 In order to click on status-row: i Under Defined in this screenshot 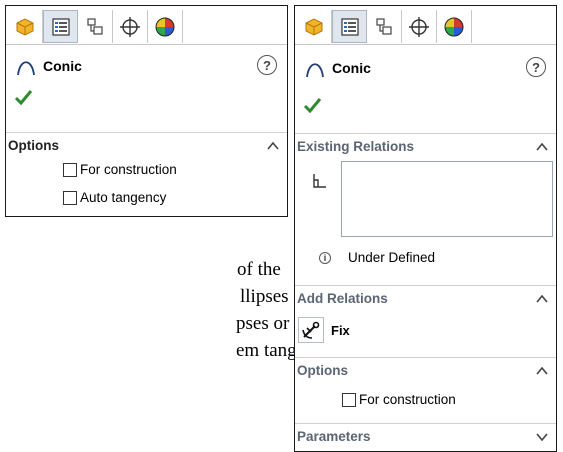, I will do `click(377, 257)`.